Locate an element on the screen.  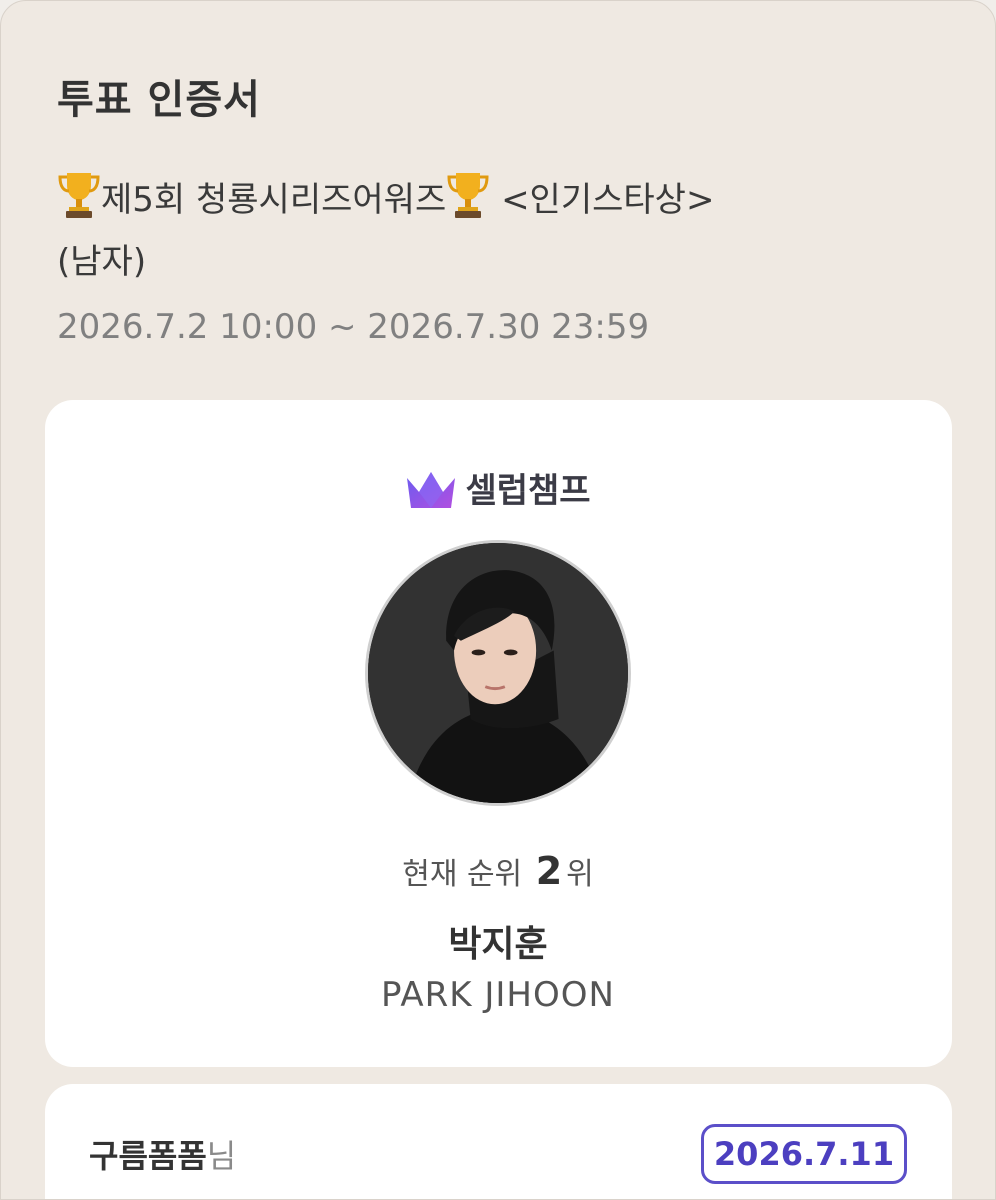
current-rank: 현재 순위 2위 is located at coordinates (498, 871).